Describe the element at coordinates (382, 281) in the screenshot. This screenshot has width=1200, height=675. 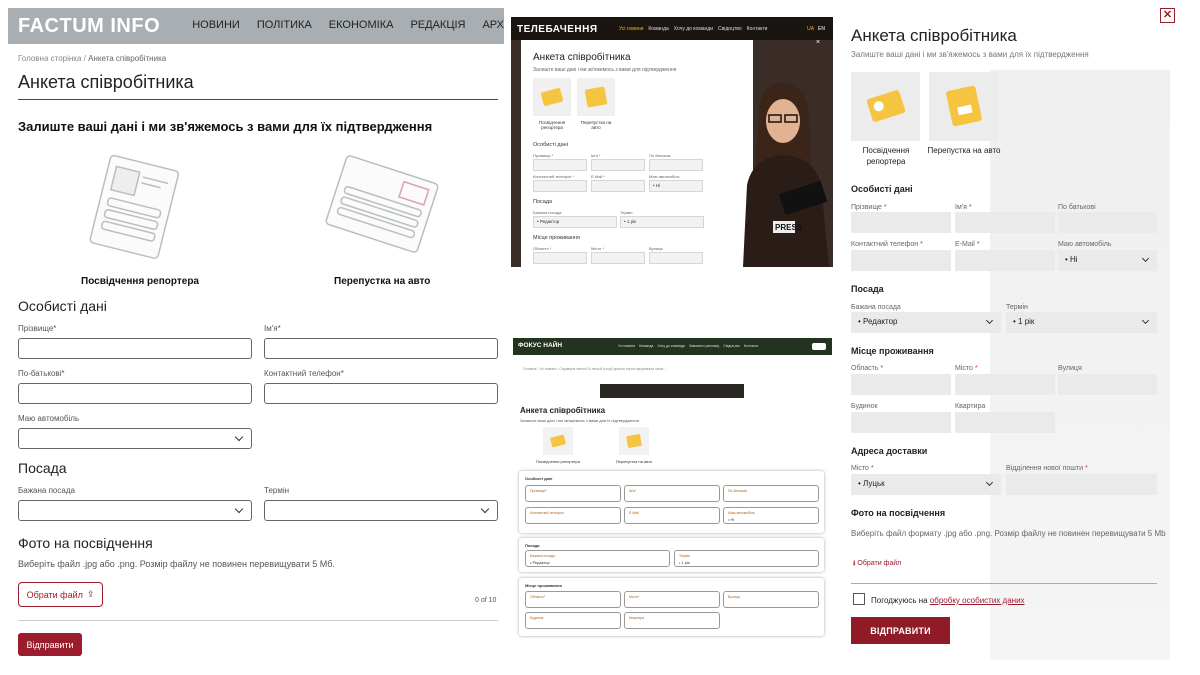
I see `auto-pass-label: Перепустка на авто` at that location.